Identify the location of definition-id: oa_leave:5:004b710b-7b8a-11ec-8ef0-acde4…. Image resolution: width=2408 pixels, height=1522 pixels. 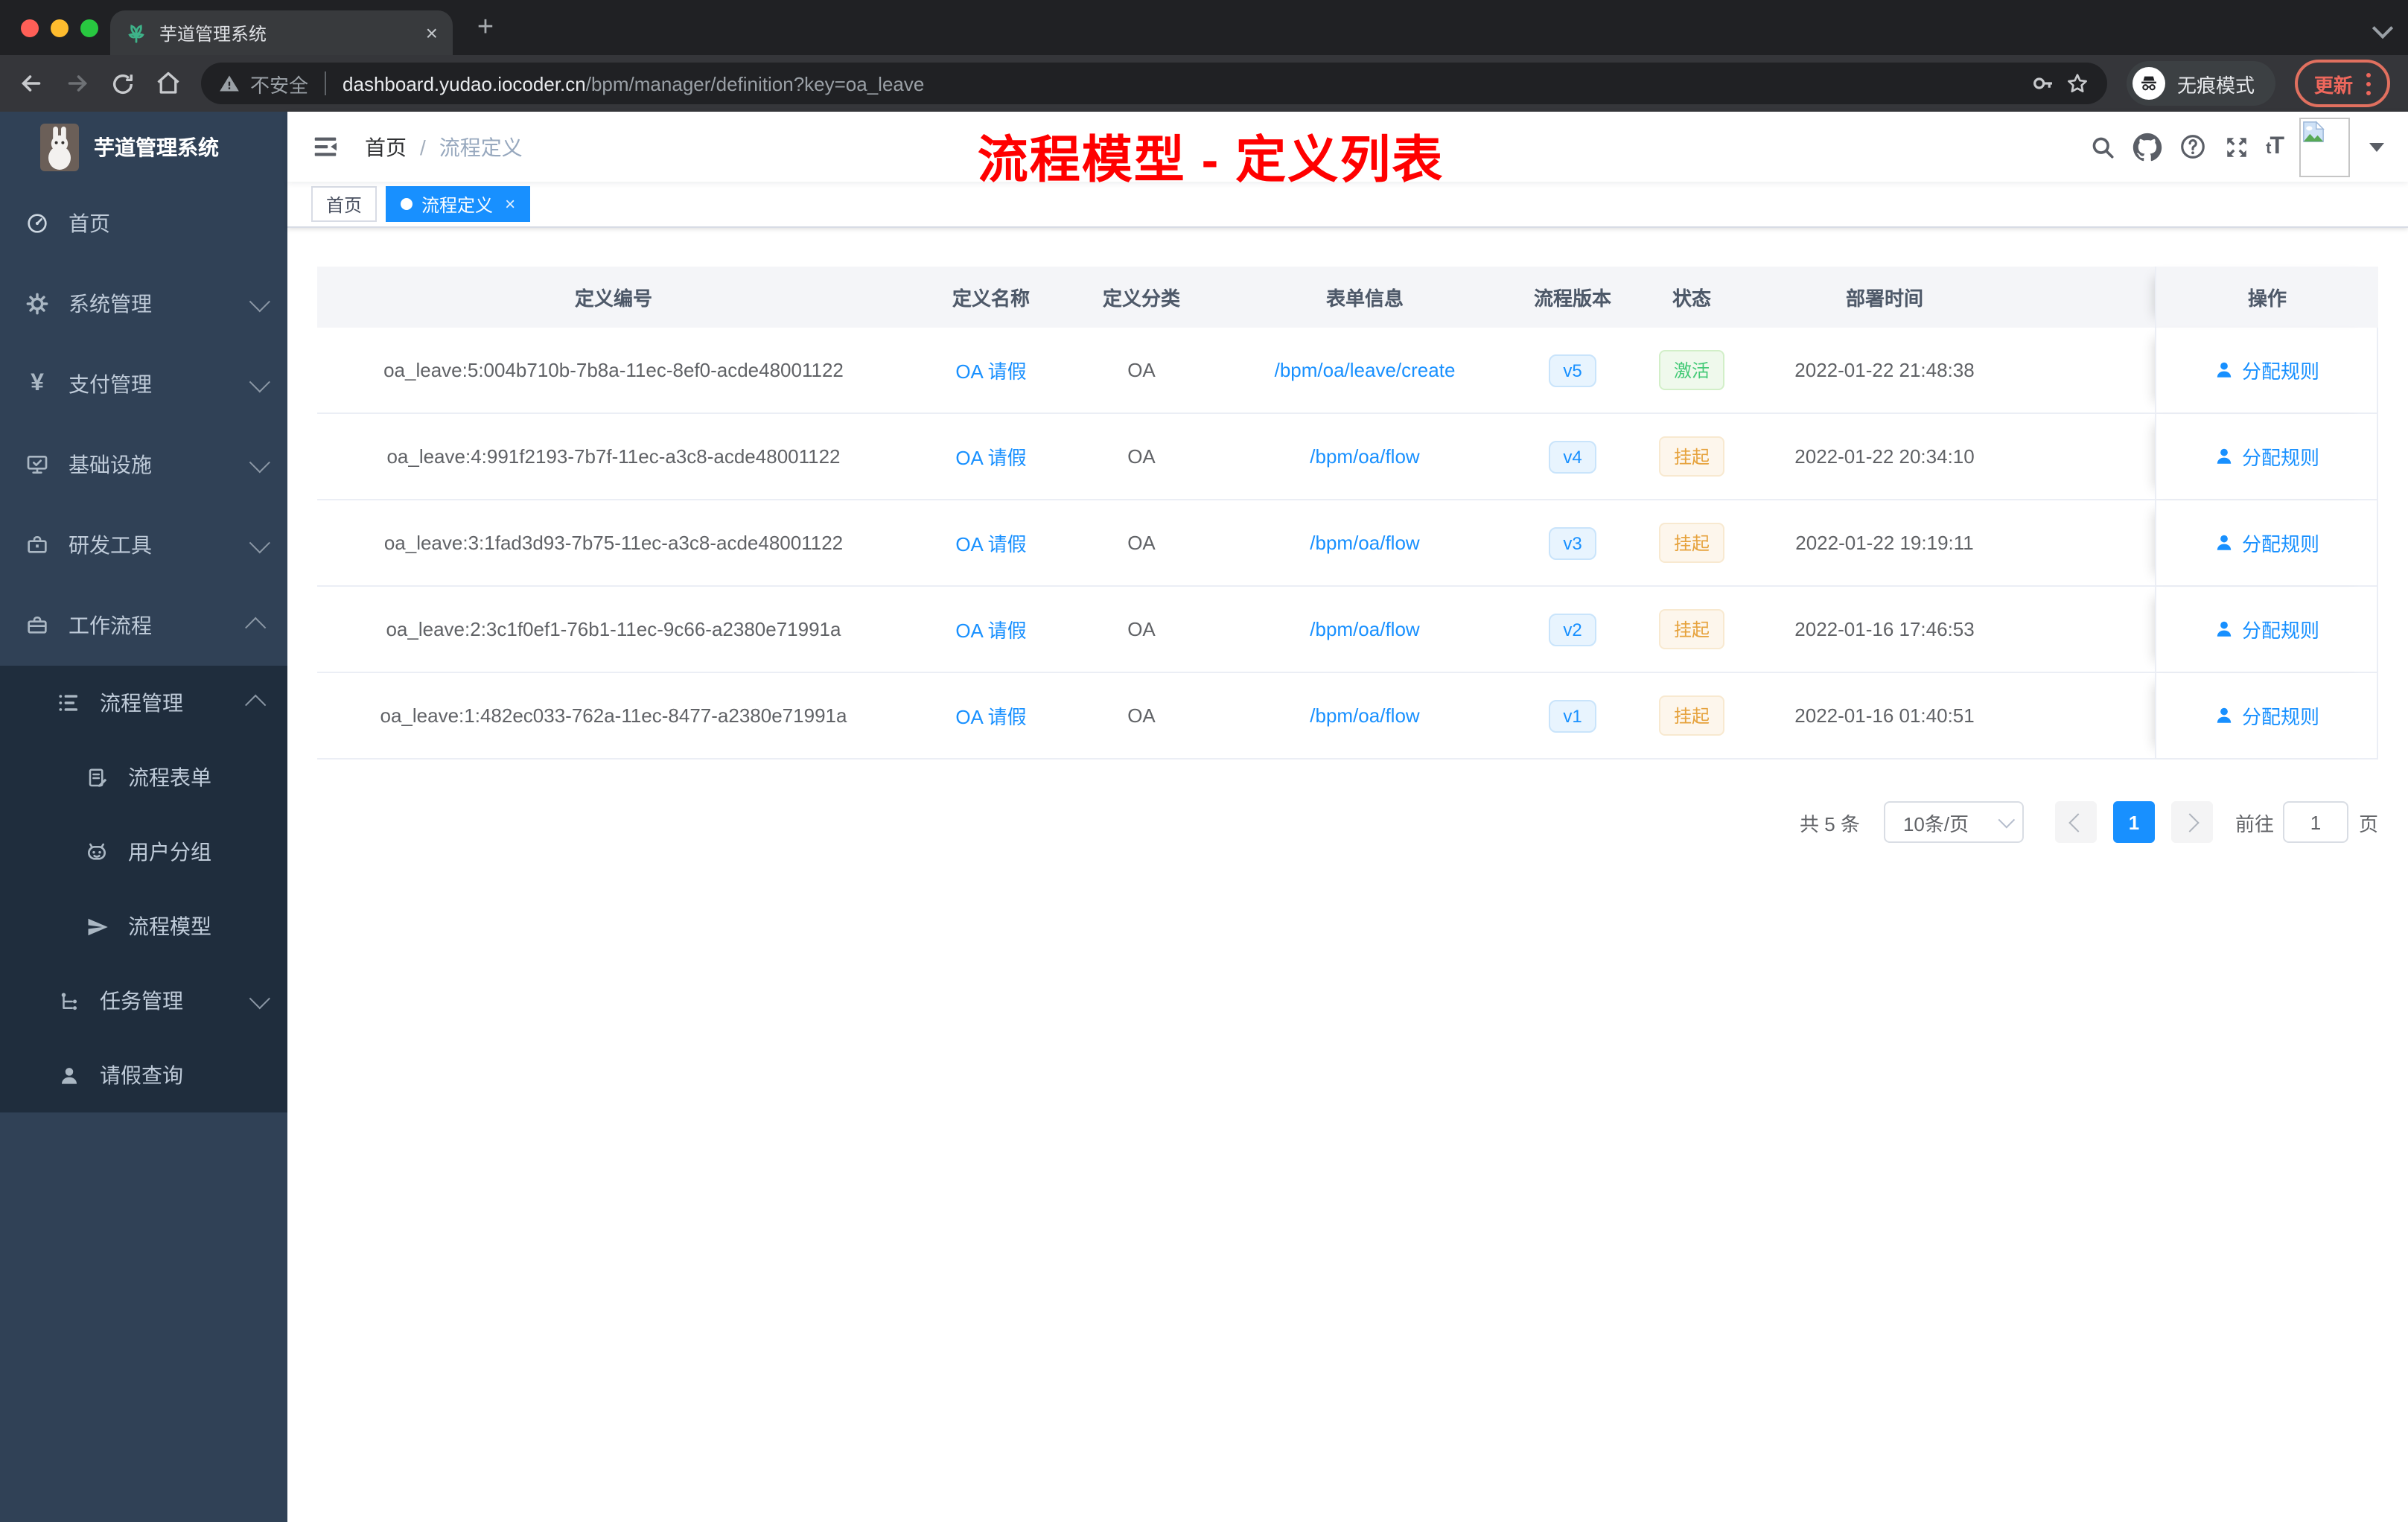
(613, 370).